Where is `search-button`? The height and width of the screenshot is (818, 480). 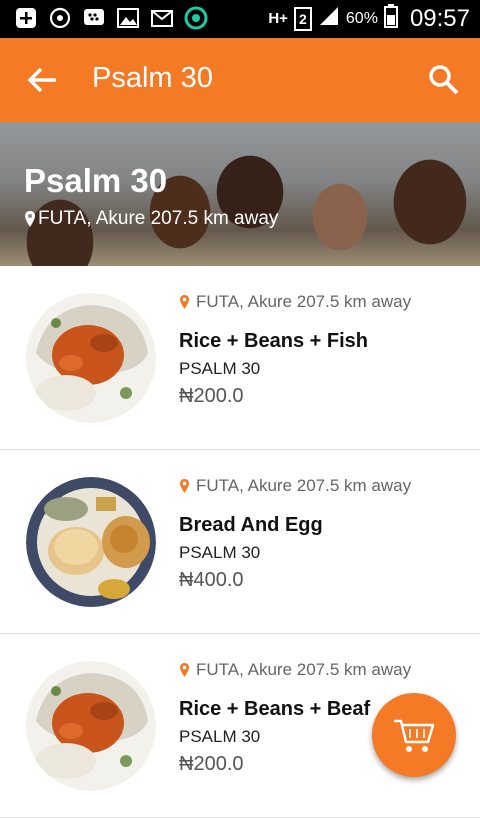 search-button is located at coordinates (444, 80).